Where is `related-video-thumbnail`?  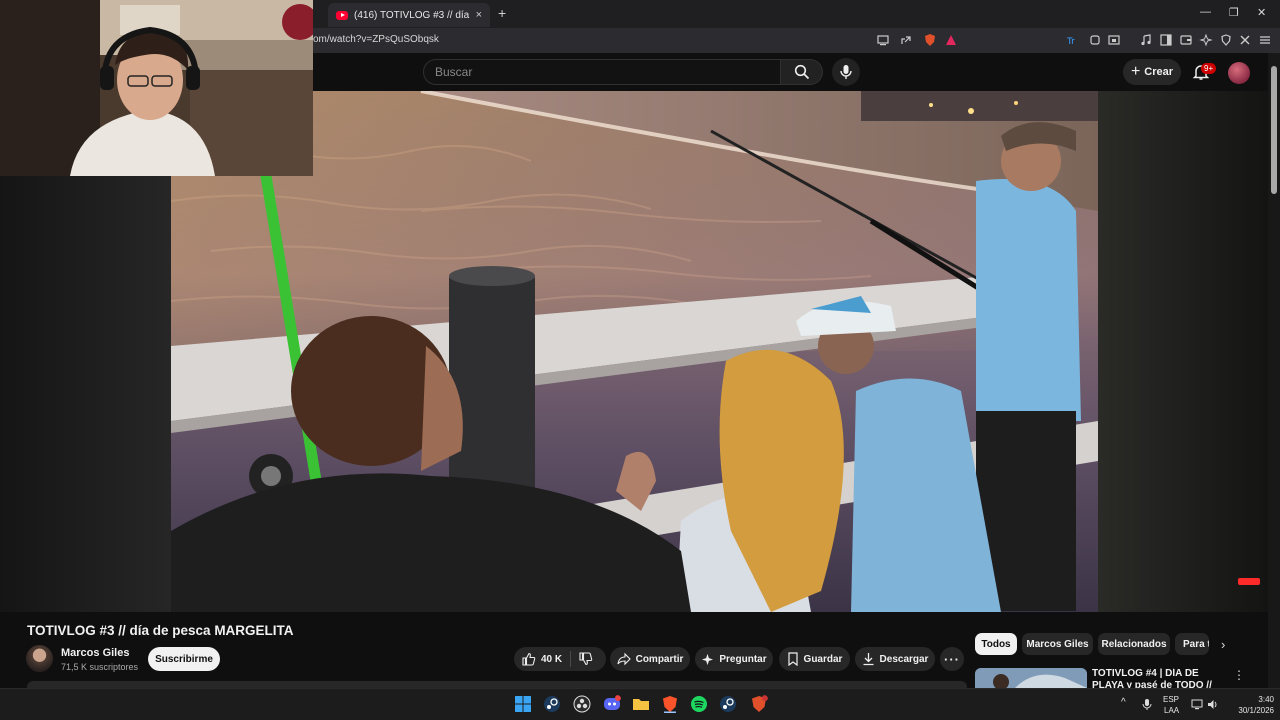 related-video-thumbnail is located at coordinates (1031, 678).